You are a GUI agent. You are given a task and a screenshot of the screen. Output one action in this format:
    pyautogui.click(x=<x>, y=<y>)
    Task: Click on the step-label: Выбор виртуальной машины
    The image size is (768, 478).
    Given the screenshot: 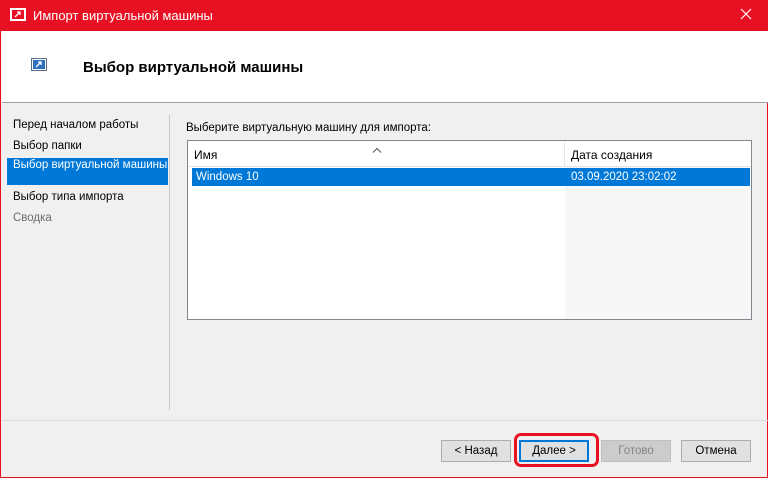 What is the action you would take?
    pyautogui.click(x=90, y=165)
    